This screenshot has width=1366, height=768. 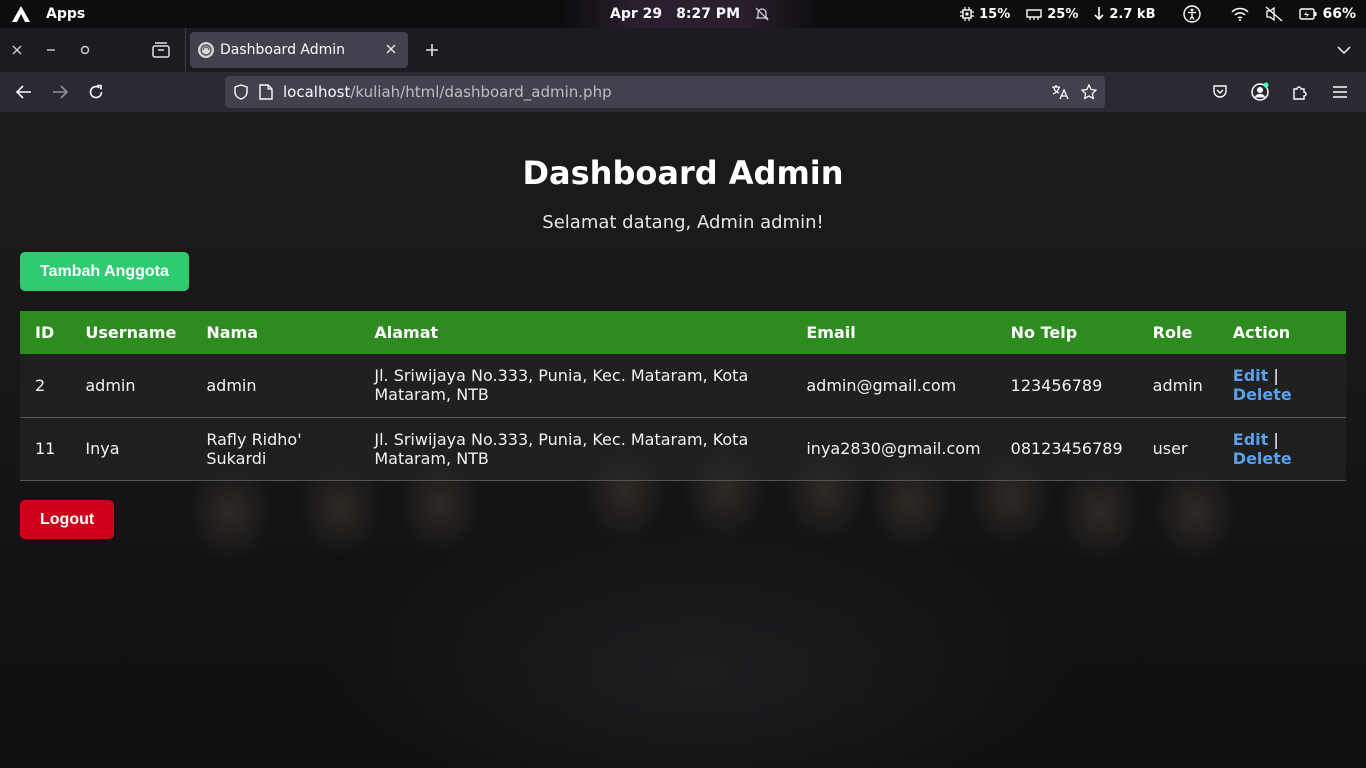 What do you see at coordinates (1066, 448) in the screenshot?
I see `cell-telp: 08123456789` at bounding box center [1066, 448].